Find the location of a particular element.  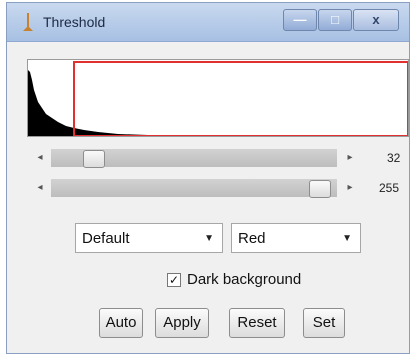

max-threshold-value: 255 is located at coordinates (389, 188).